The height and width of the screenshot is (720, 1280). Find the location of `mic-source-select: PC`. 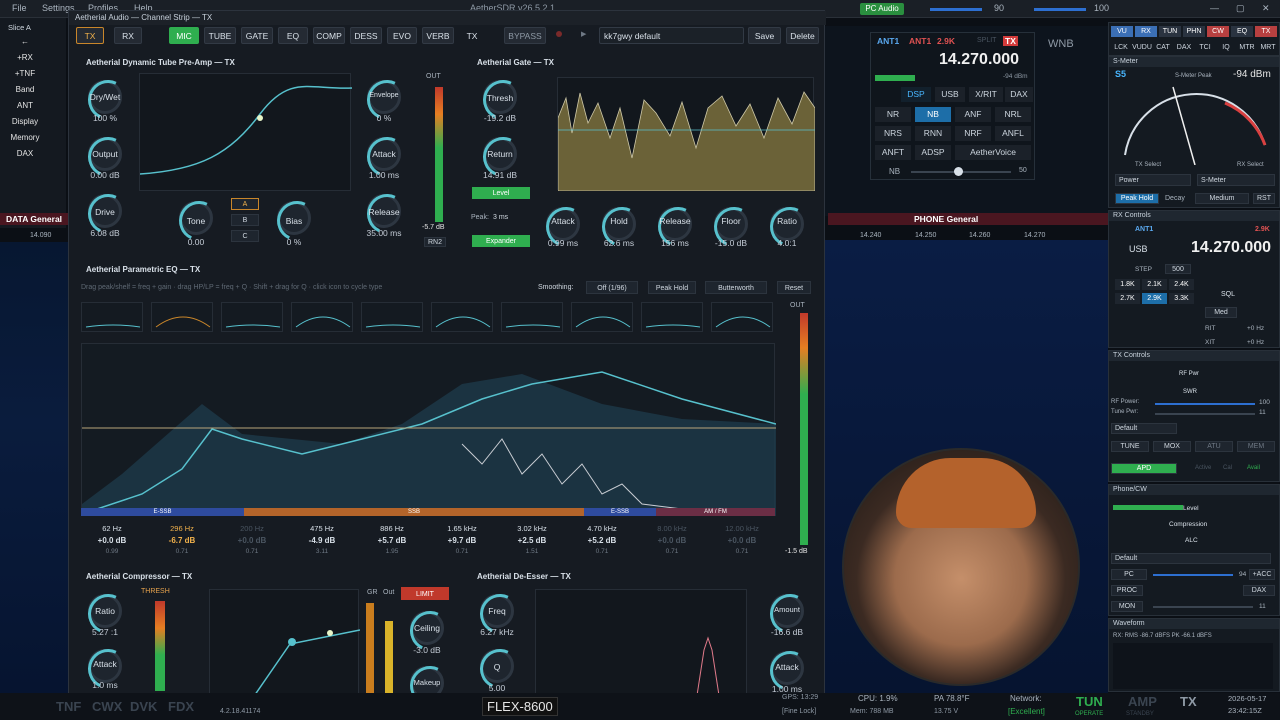

mic-source-select: PC is located at coordinates (1129, 574).